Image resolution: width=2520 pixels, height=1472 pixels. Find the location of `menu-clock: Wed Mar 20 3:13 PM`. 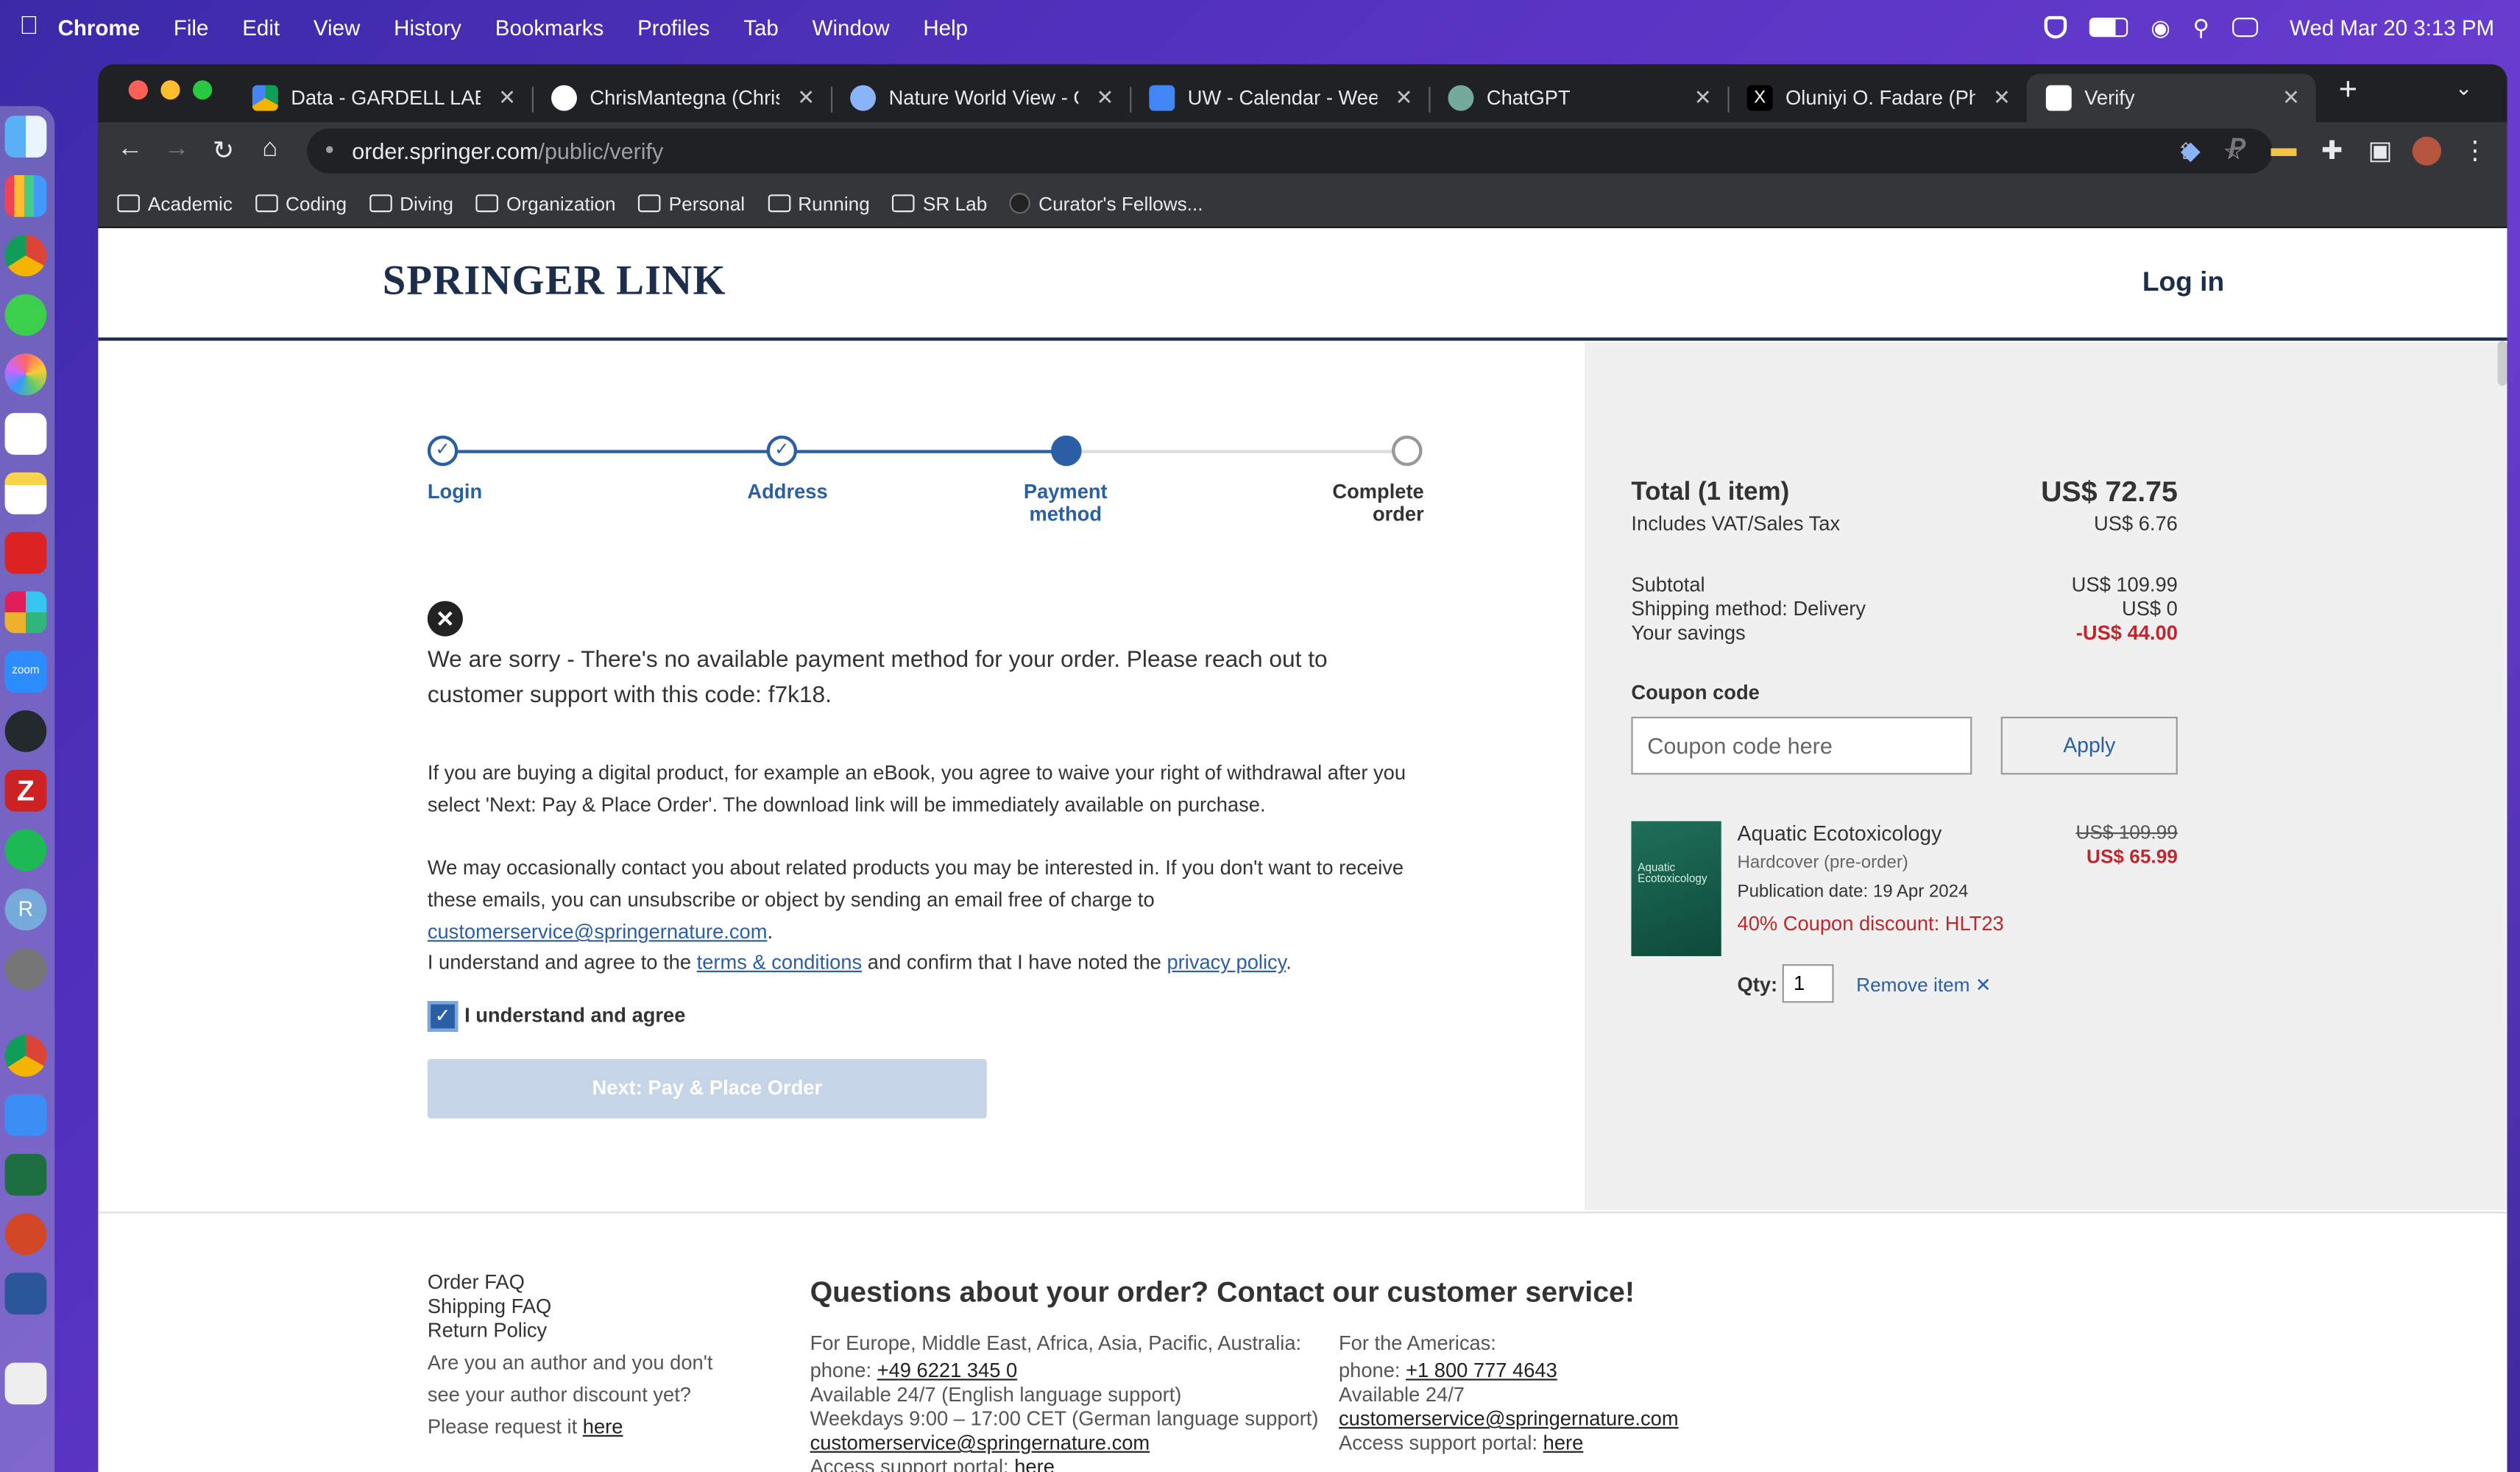

menu-clock: Wed Mar 20 3:13 PM is located at coordinates (2392, 27).